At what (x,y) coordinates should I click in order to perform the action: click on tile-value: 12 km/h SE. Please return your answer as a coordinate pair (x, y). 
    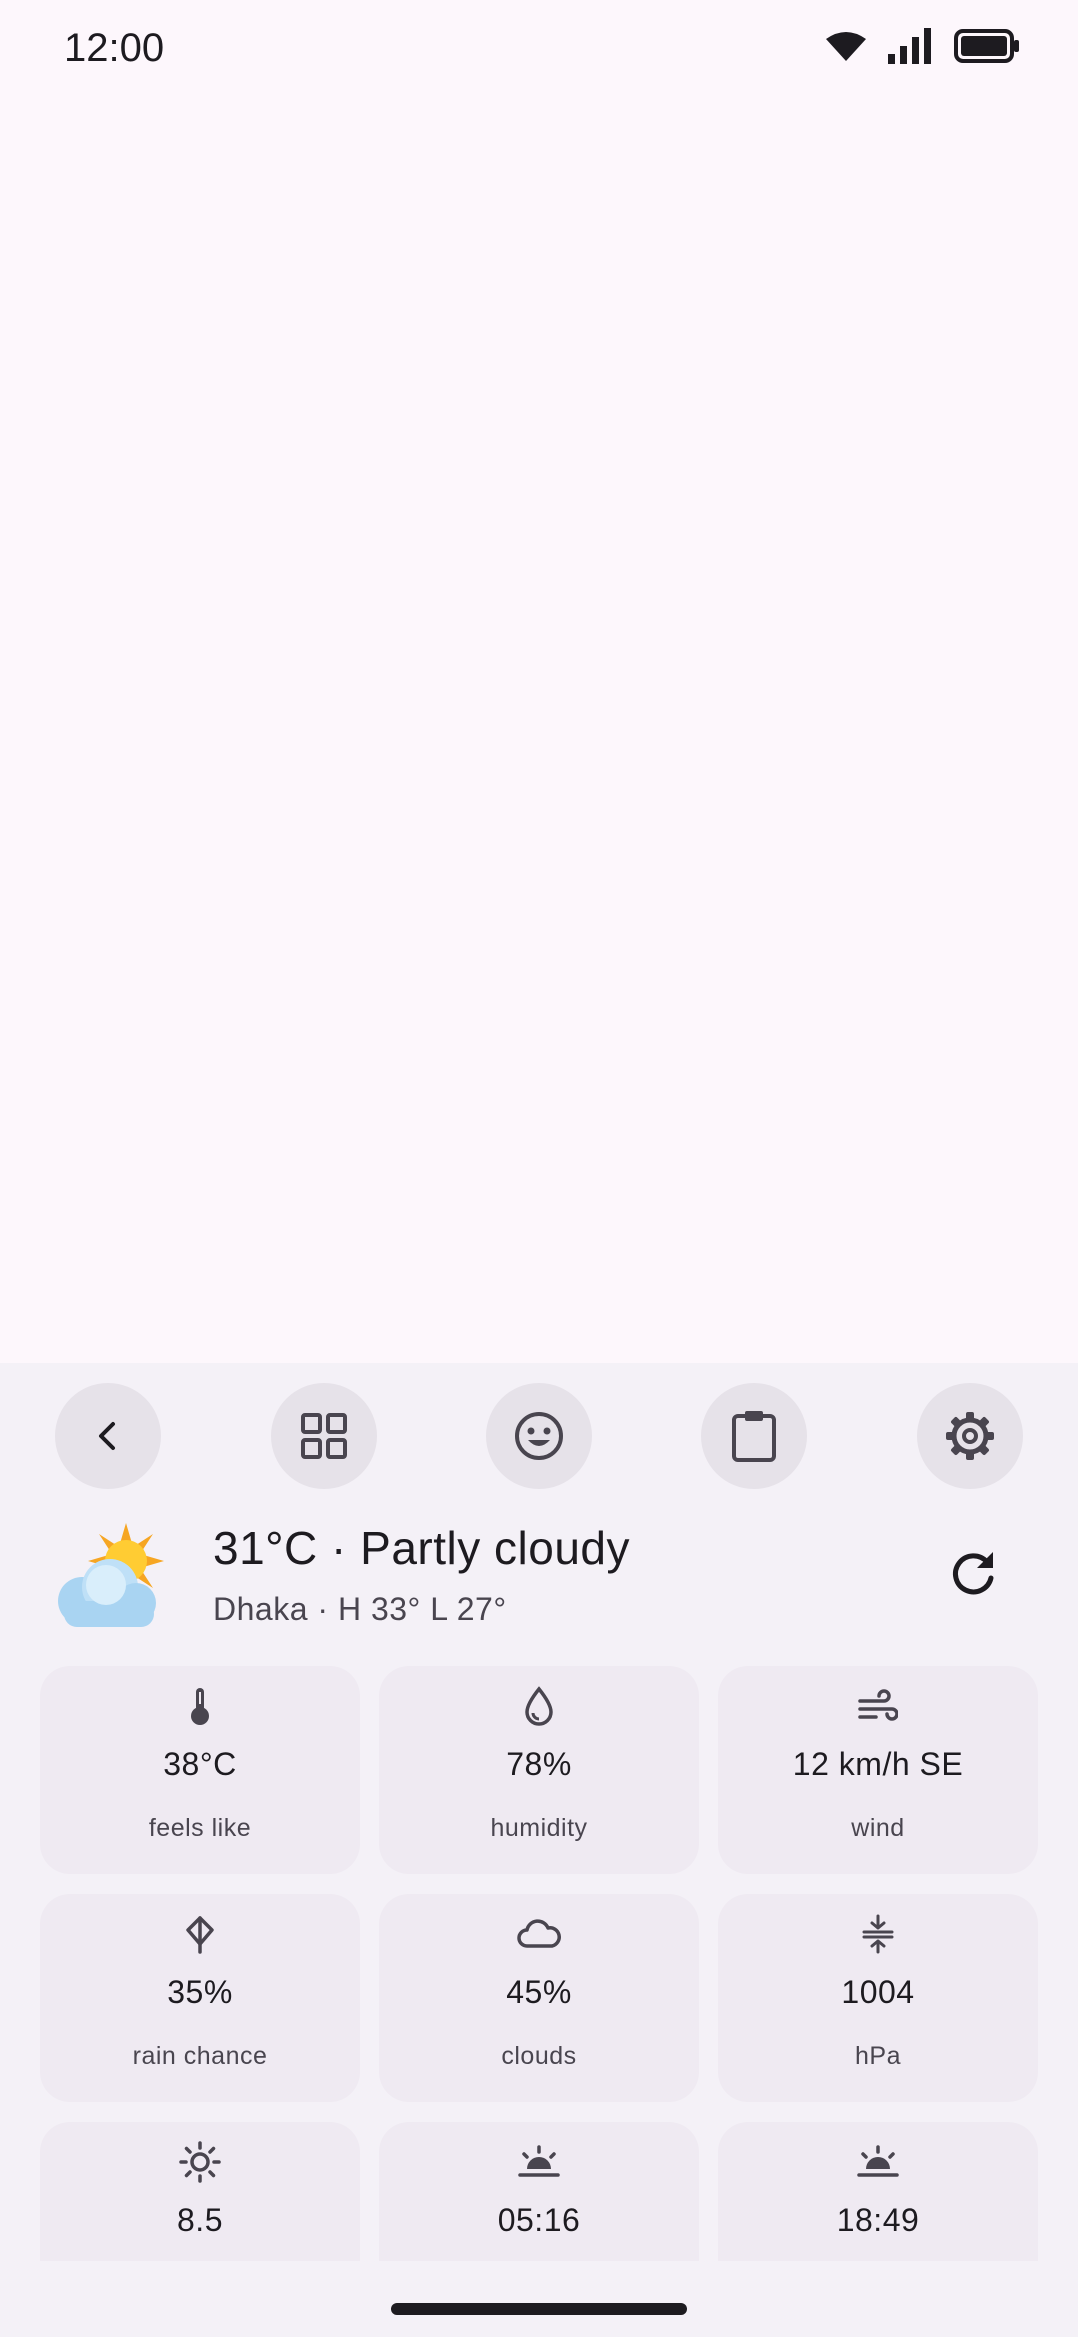
    Looking at the image, I should click on (878, 1764).